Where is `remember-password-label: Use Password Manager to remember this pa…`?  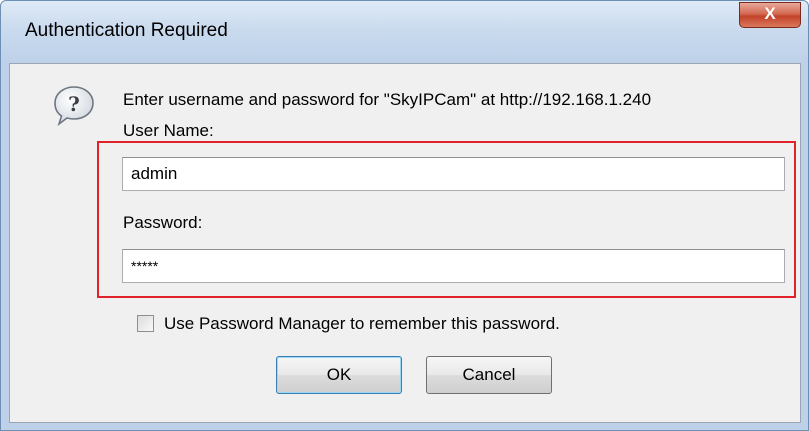 remember-password-label: Use Password Manager to remember this pa… is located at coordinates (362, 324).